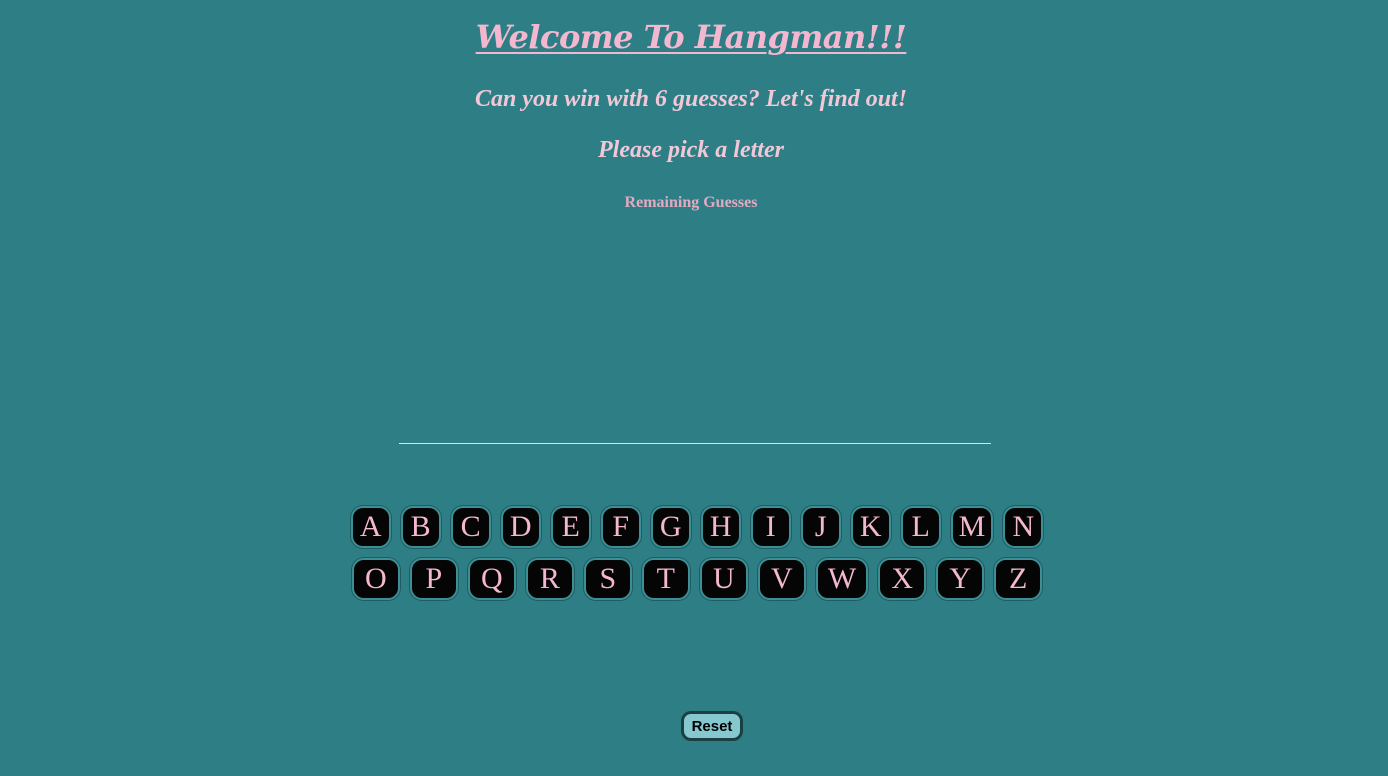 This screenshot has height=776, width=1388. I want to click on letter-button-f: F, so click(620, 527).